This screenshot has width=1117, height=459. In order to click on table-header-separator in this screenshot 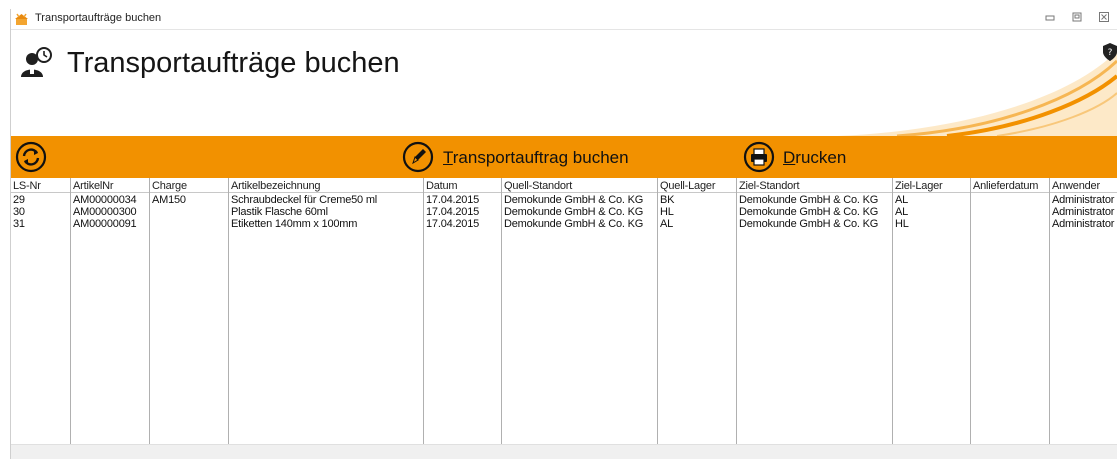, I will do `click(564, 192)`.